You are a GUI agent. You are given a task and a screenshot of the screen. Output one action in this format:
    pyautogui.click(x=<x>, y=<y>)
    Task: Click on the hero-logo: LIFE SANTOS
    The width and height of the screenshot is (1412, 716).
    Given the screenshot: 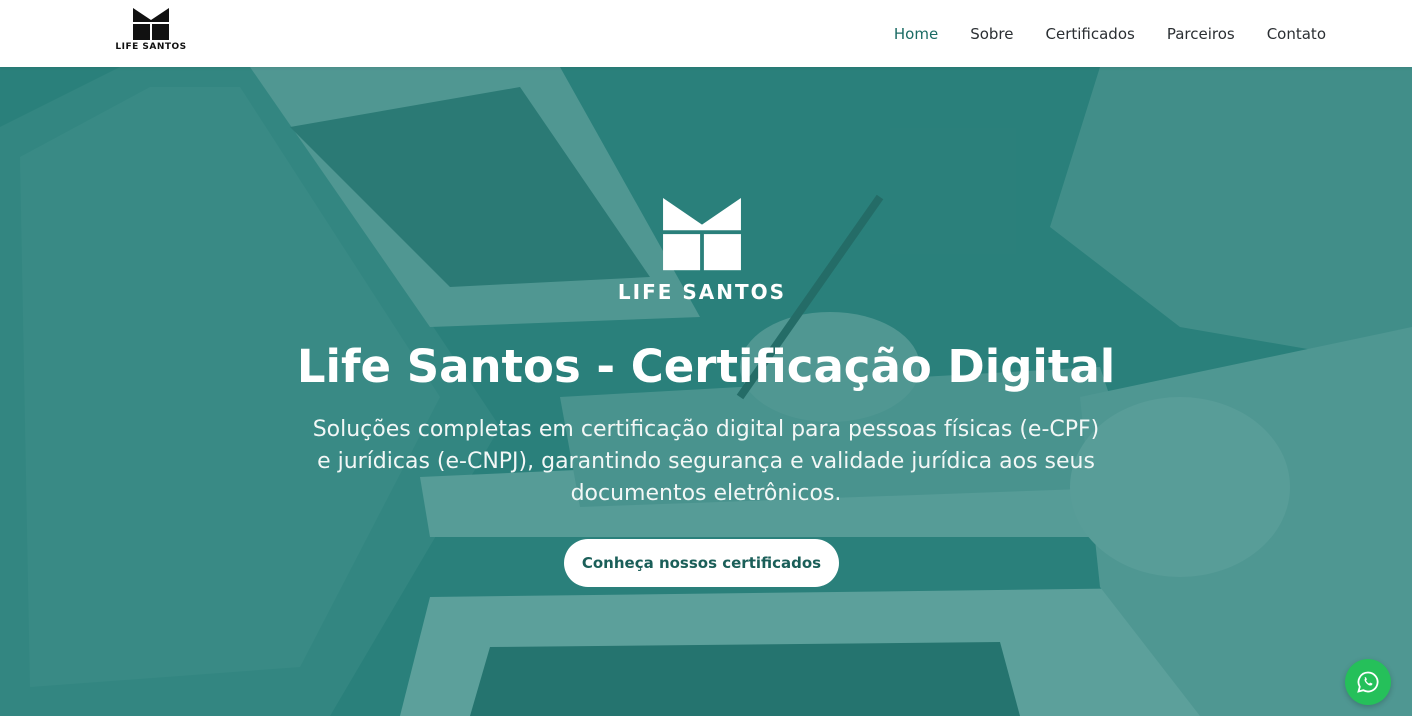 What is the action you would take?
    pyautogui.click(x=702, y=251)
    